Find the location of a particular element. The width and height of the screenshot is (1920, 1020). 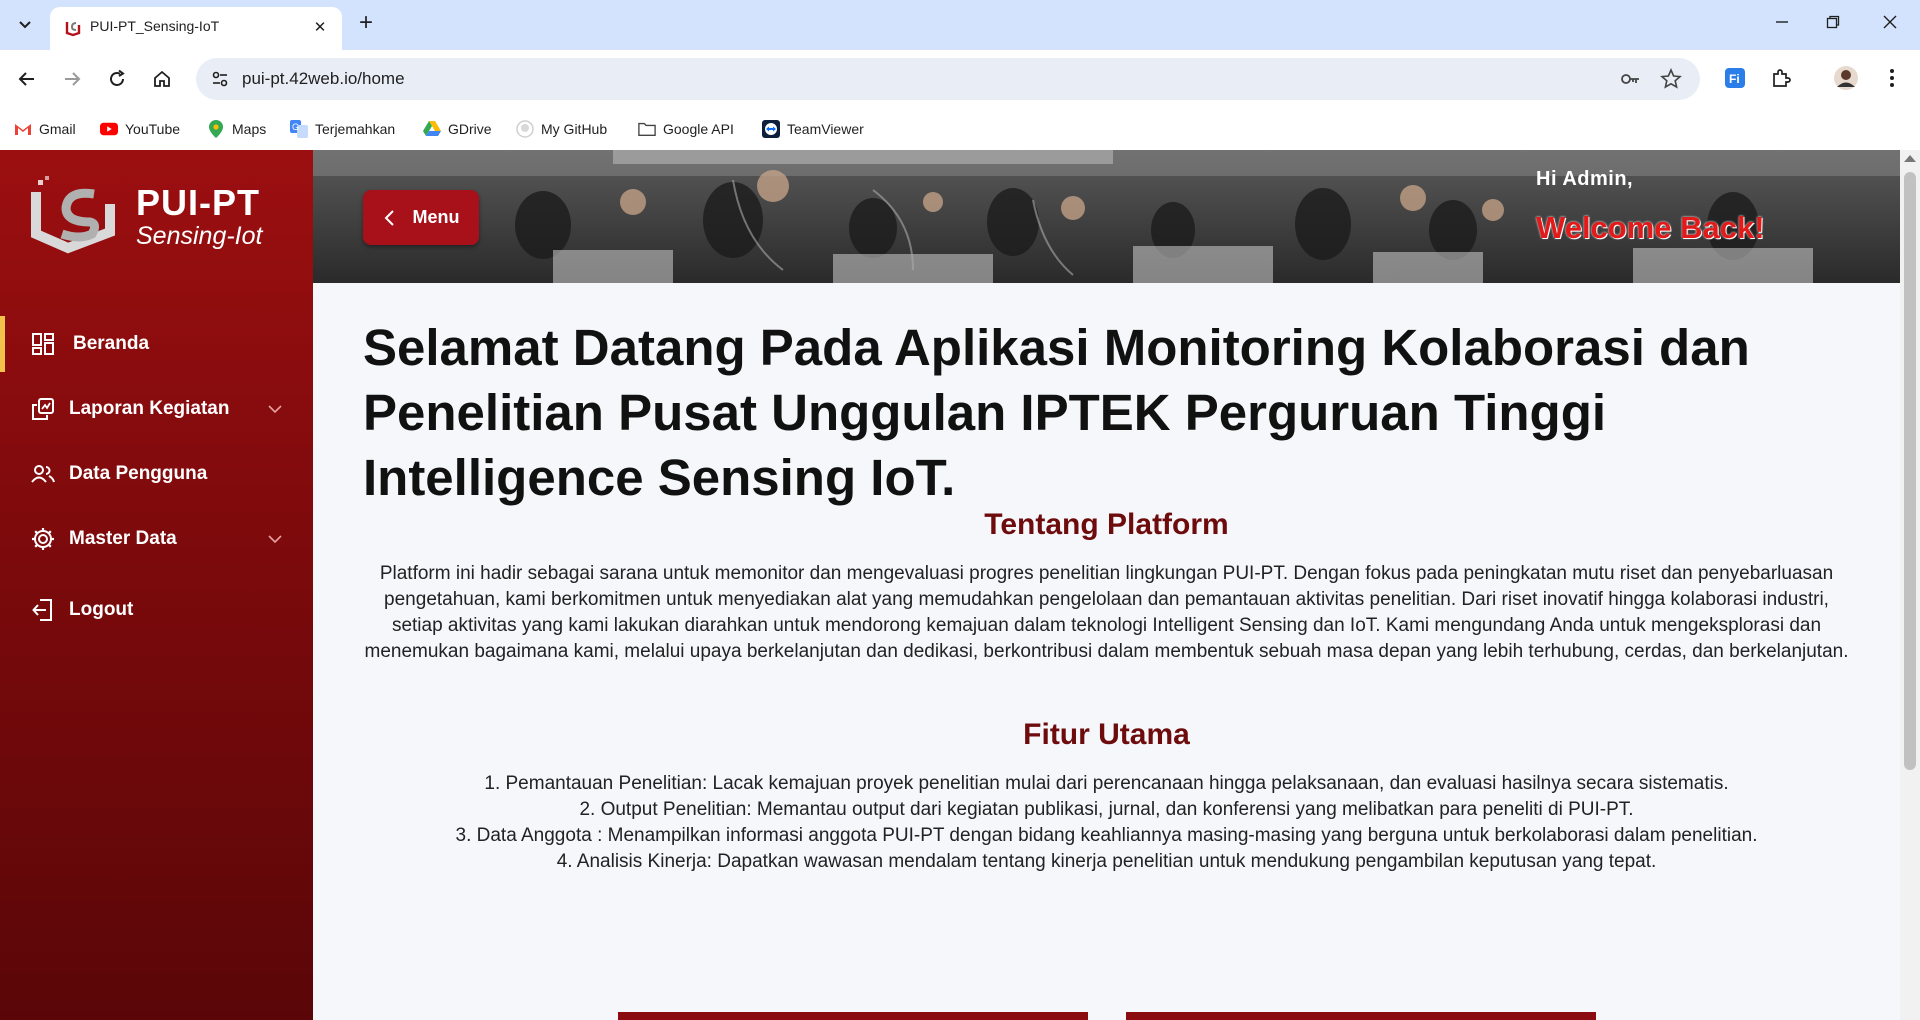

dashboard-icon is located at coordinates (43, 344).